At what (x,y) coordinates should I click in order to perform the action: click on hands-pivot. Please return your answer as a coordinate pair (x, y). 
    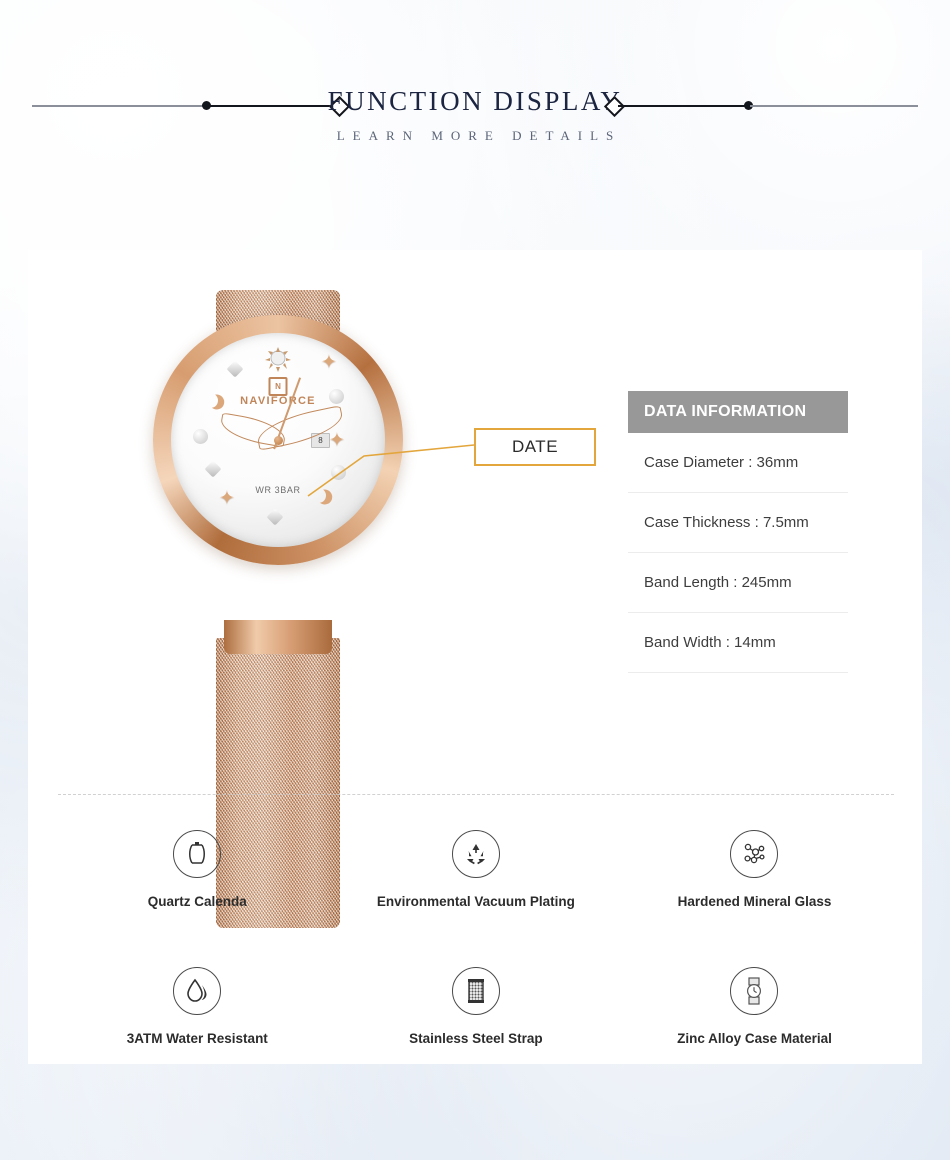
    Looking at the image, I should click on (278, 440).